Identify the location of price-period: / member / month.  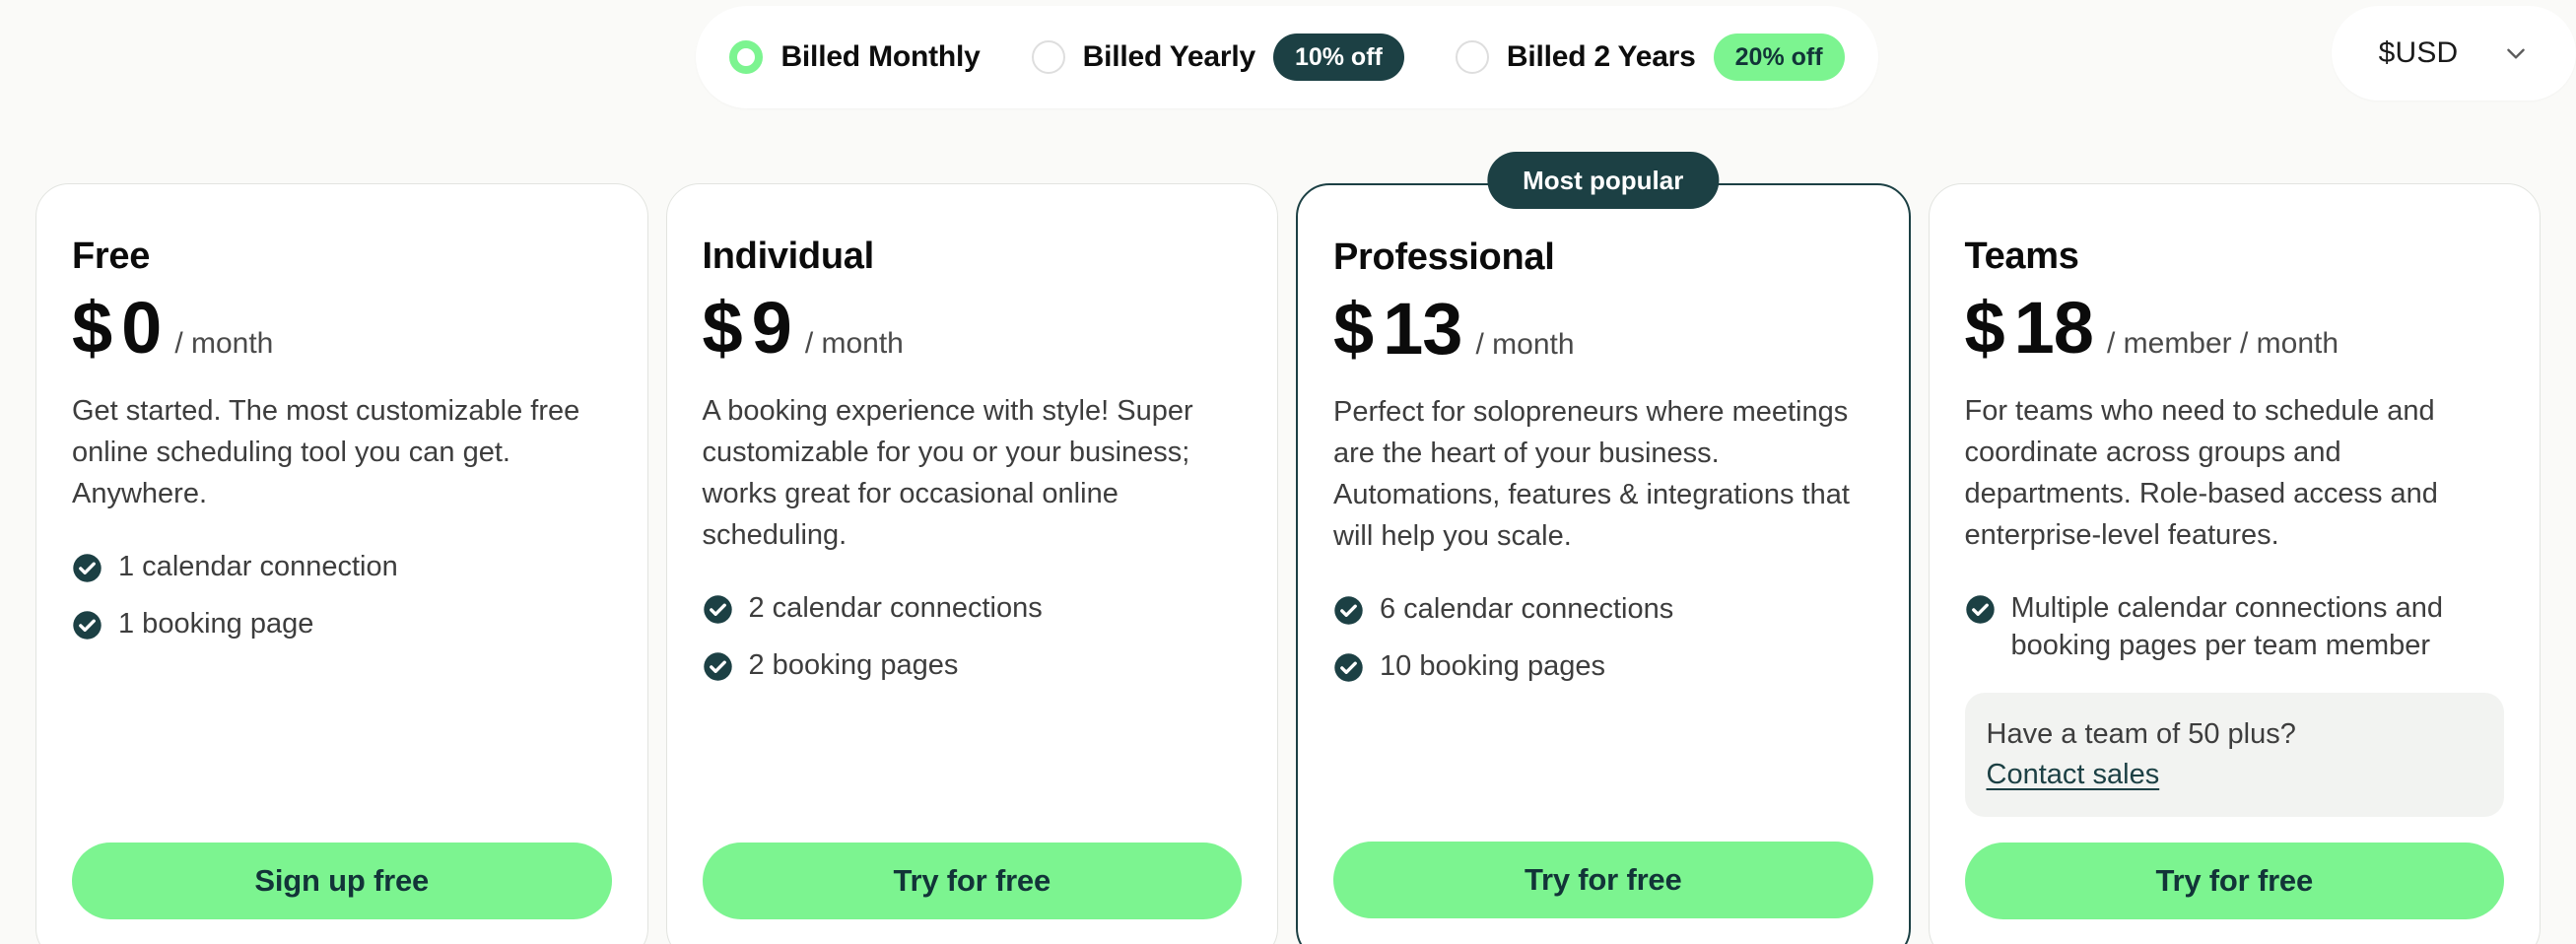
(2222, 343).